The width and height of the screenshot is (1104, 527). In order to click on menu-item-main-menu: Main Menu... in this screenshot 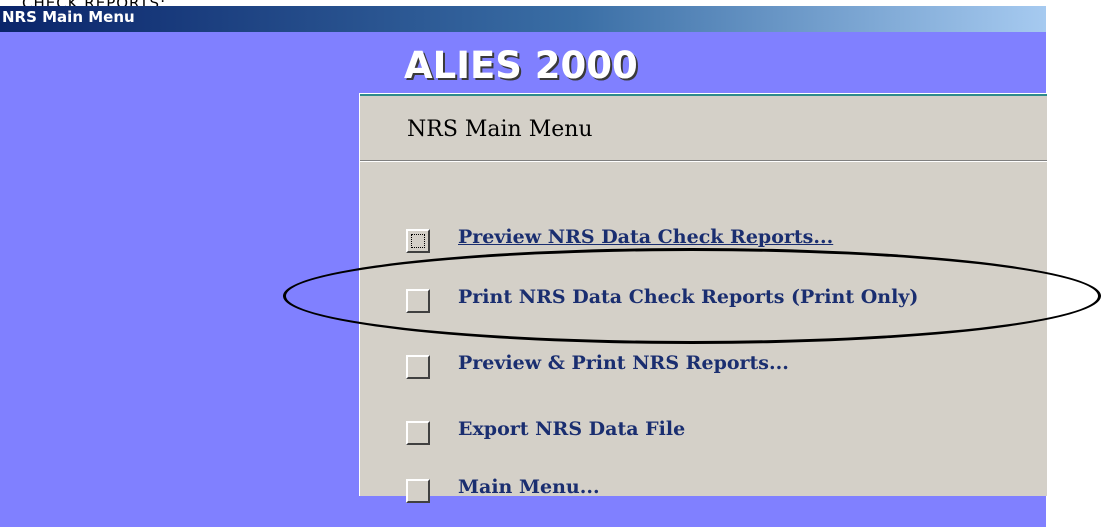, I will do `click(726, 492)`.